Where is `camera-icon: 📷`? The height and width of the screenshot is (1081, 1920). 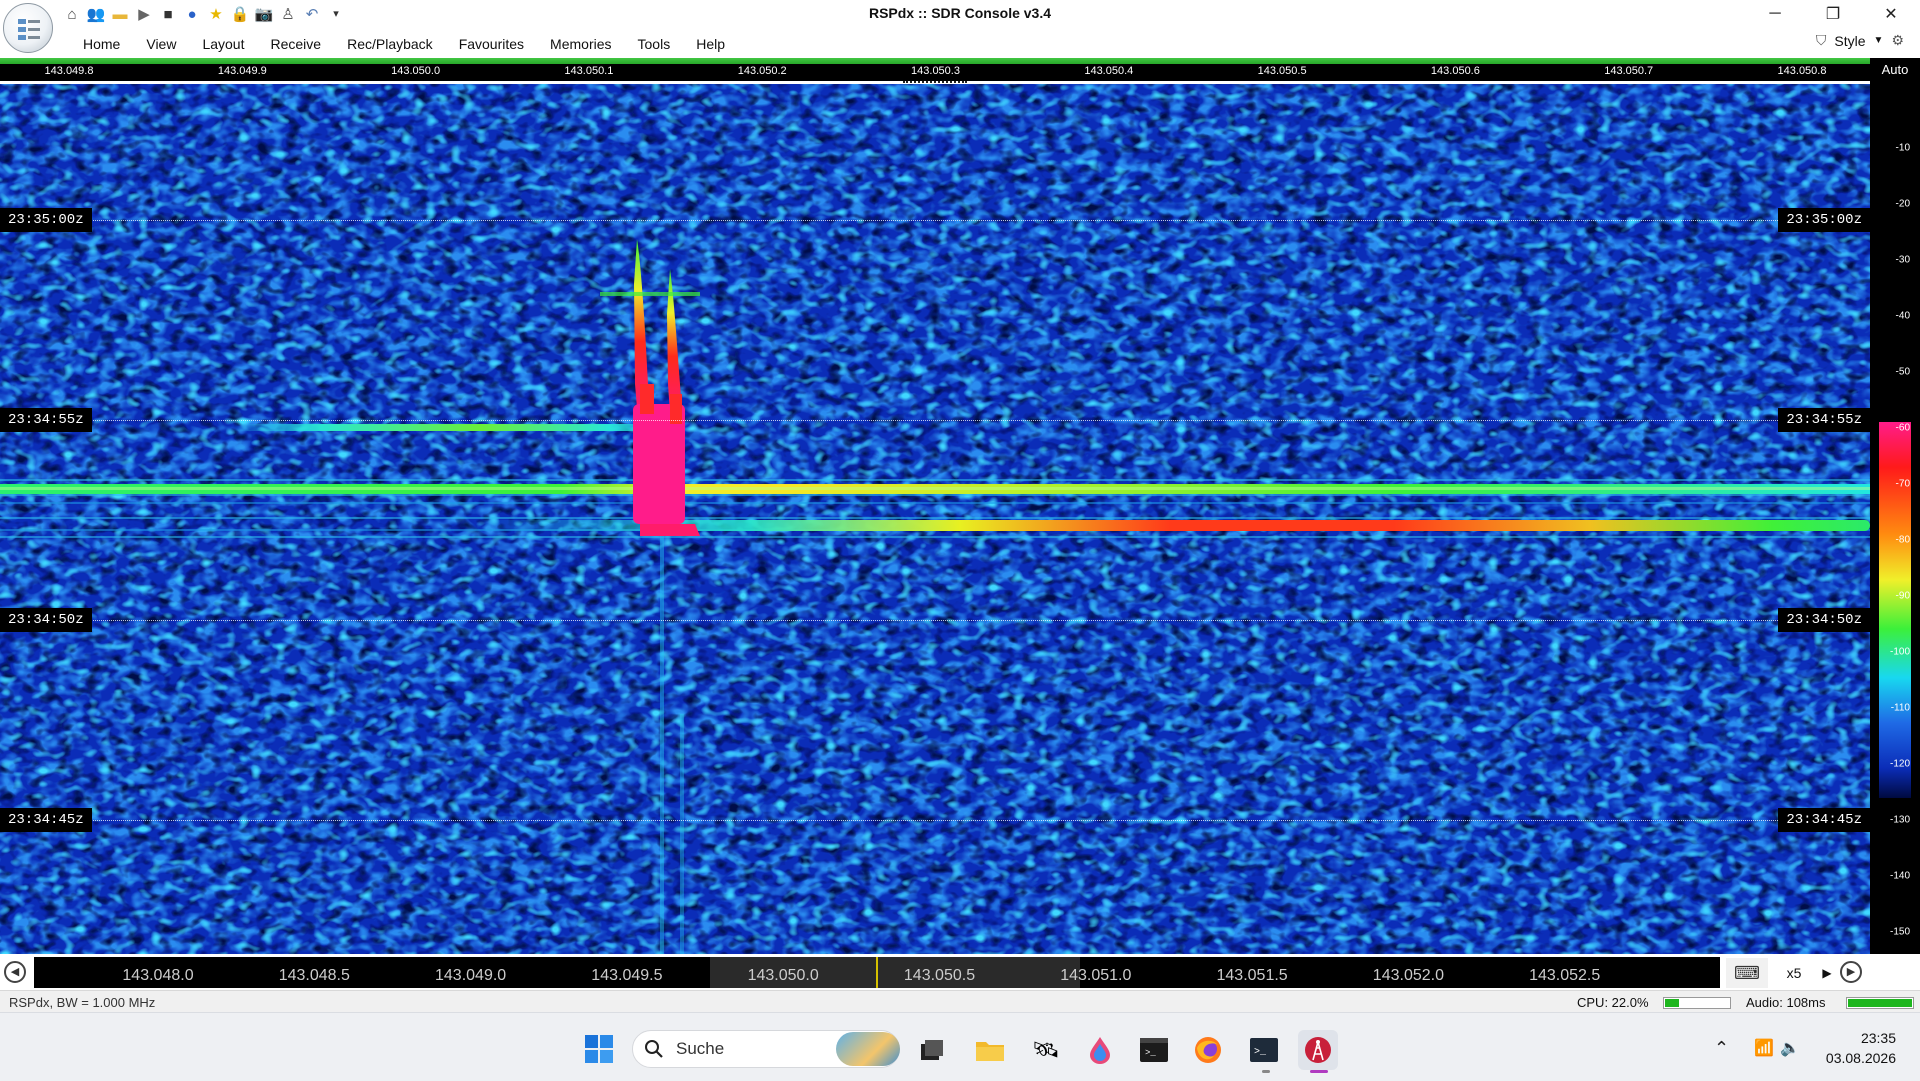 camera-icon: 📷 is located at coordinates (264, 14).